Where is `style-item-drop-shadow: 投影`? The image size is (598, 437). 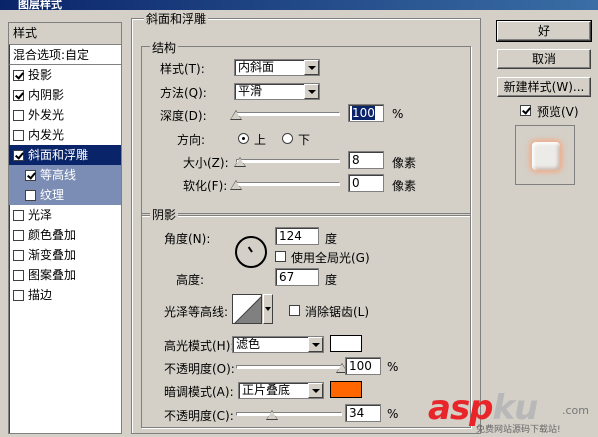
style-item-drop-shadow: 投影 is located at coordinates (65, 75).